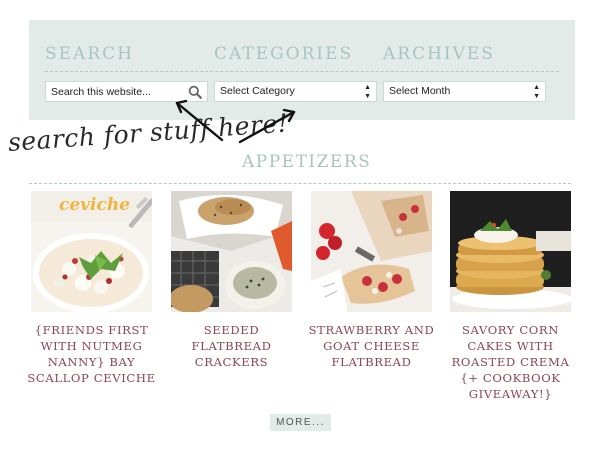  I want to click on post-thumbnail: ceviche, so click(91, 251).